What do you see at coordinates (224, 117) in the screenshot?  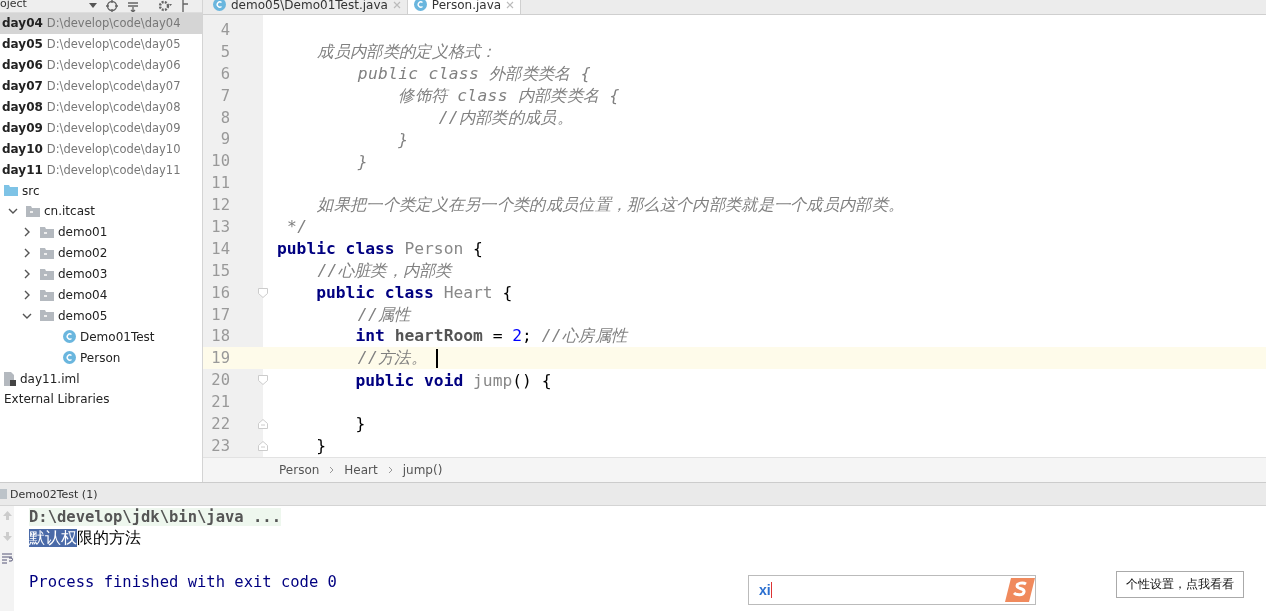 I see `line-number: 8` at bounding box center [224, 117].